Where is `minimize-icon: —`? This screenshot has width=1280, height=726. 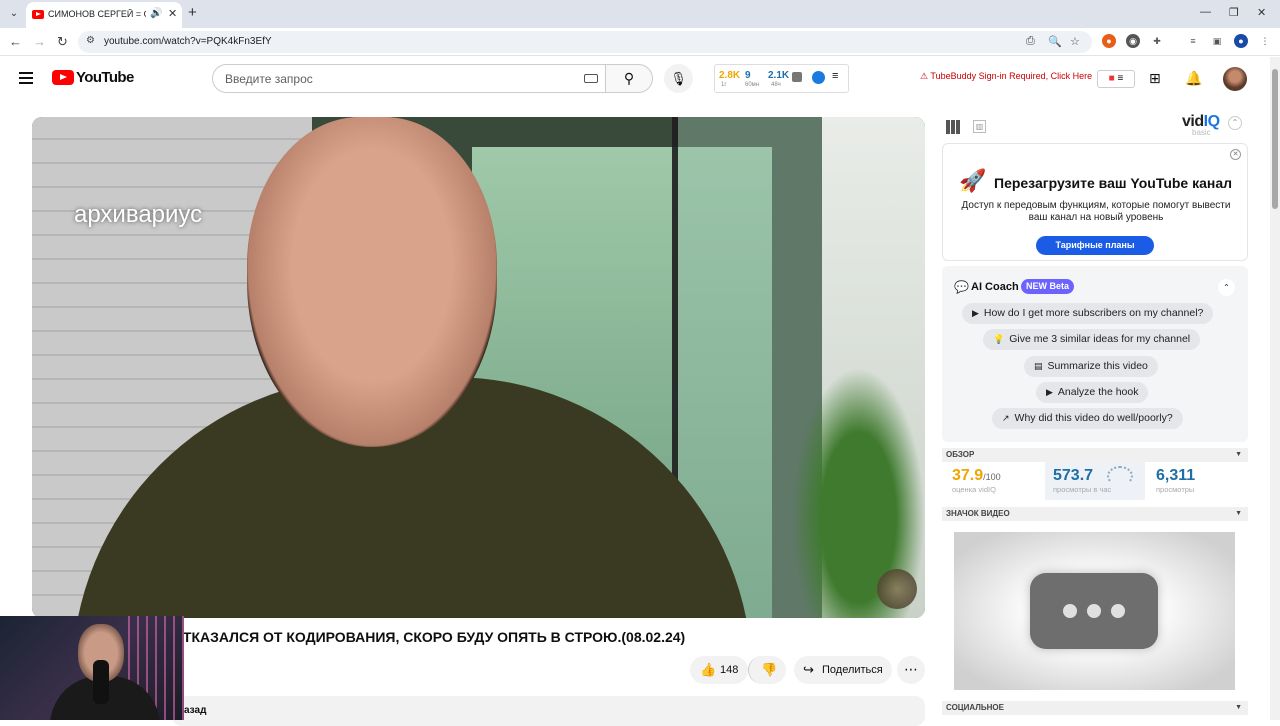 minimize-icon: — is located at coordinates (1205, 12).